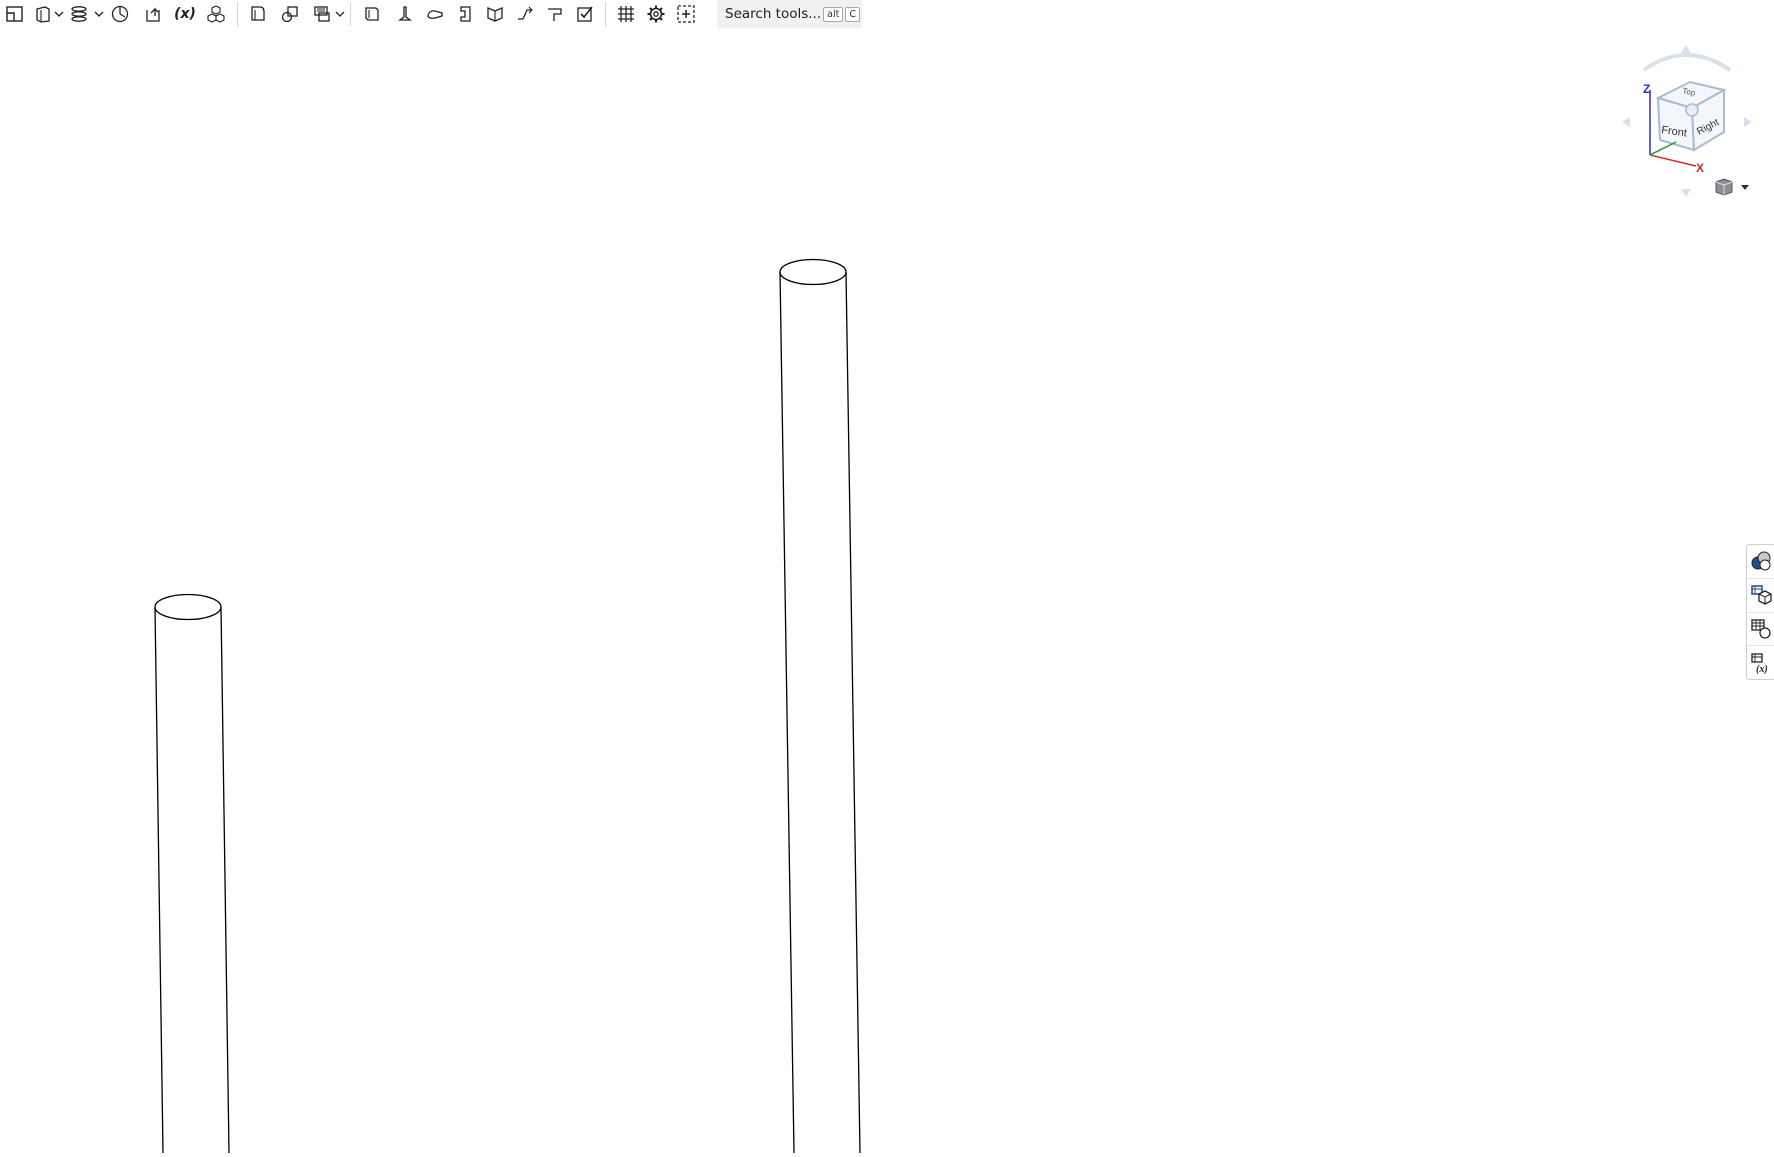  What do you see at coordinates (1686, 49) in the screenshot?
I see `nudge-up-icon` at bounding box center [1686, 49].